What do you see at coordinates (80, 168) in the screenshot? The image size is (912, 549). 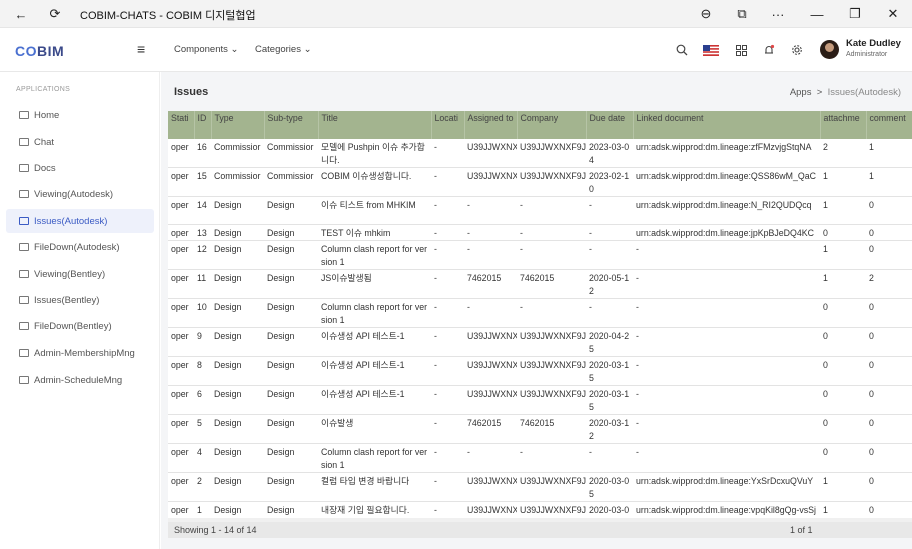 I see `sidebar-item-docs: Docs` at bounding box center [80, 168].